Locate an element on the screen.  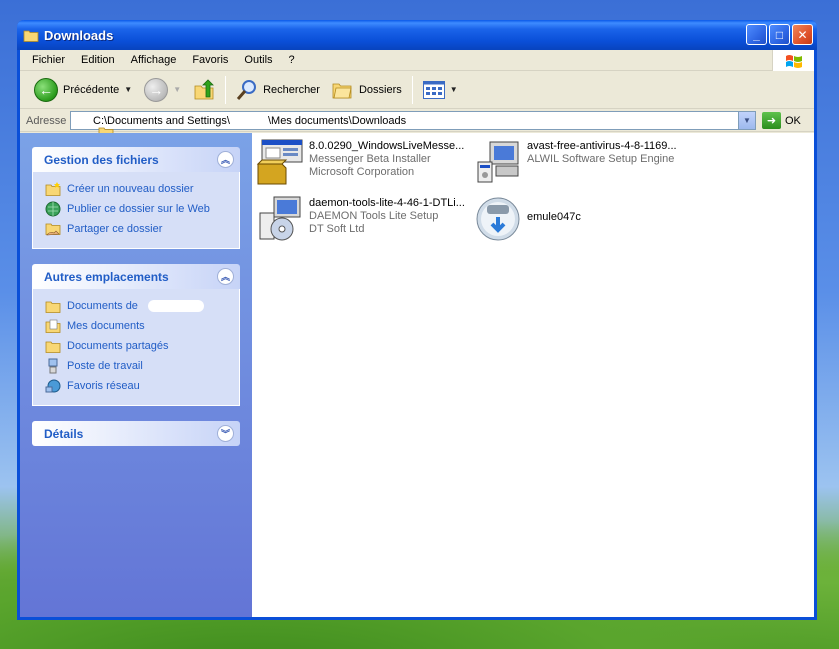
forward-arrow-icon: → is located at coordinates (156, 89).